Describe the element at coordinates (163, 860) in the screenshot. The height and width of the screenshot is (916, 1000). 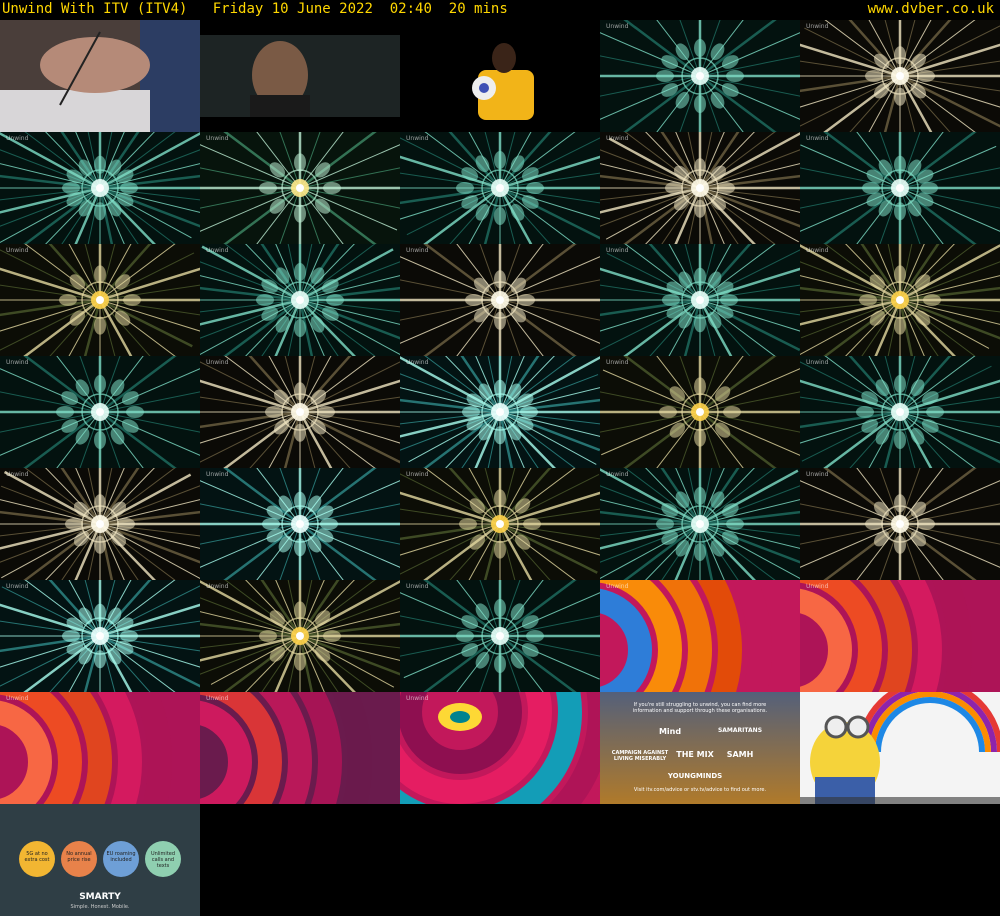
I see `smarty-bubble-3: Unlimited calls and texts` at that location.